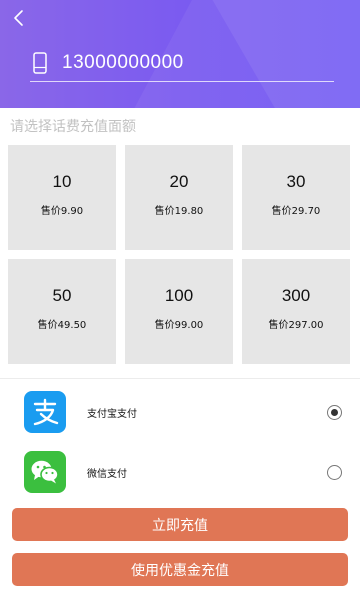 Image resolution: width=360 pixels, height=600 pixels. What do you see at coordinates (112, 414) in the screenshot?
I see `payment-label: 支付宝支付` at bounding box center [112, 414].